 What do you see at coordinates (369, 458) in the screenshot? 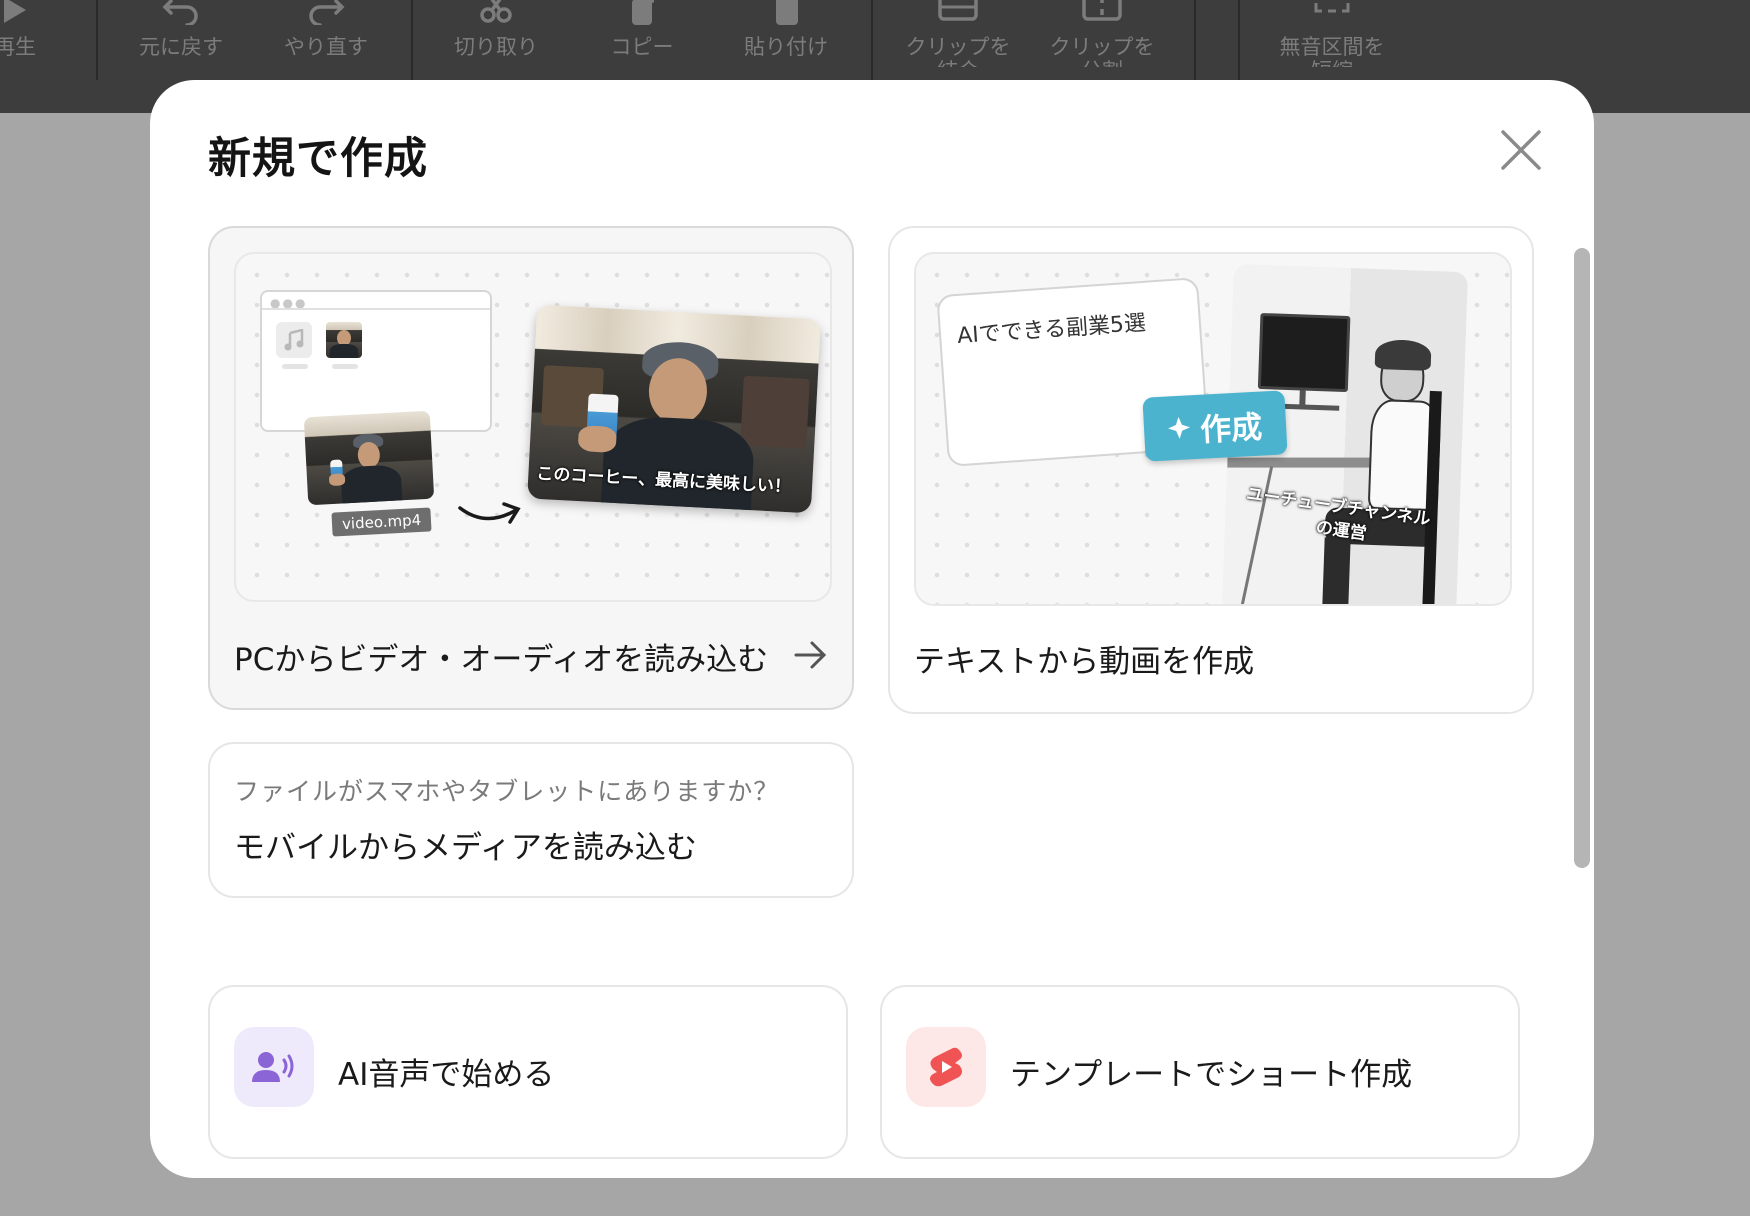
I see `dragged-video-thumb` at bounding box center [369, 458].